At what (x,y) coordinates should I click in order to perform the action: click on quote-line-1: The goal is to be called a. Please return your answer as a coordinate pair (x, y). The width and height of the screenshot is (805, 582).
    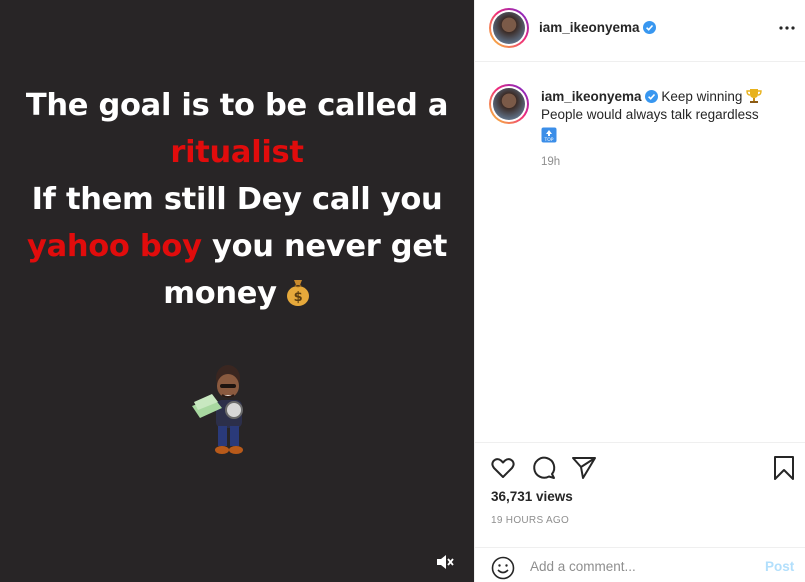
    Looking at the image, I should click on (237, 105).